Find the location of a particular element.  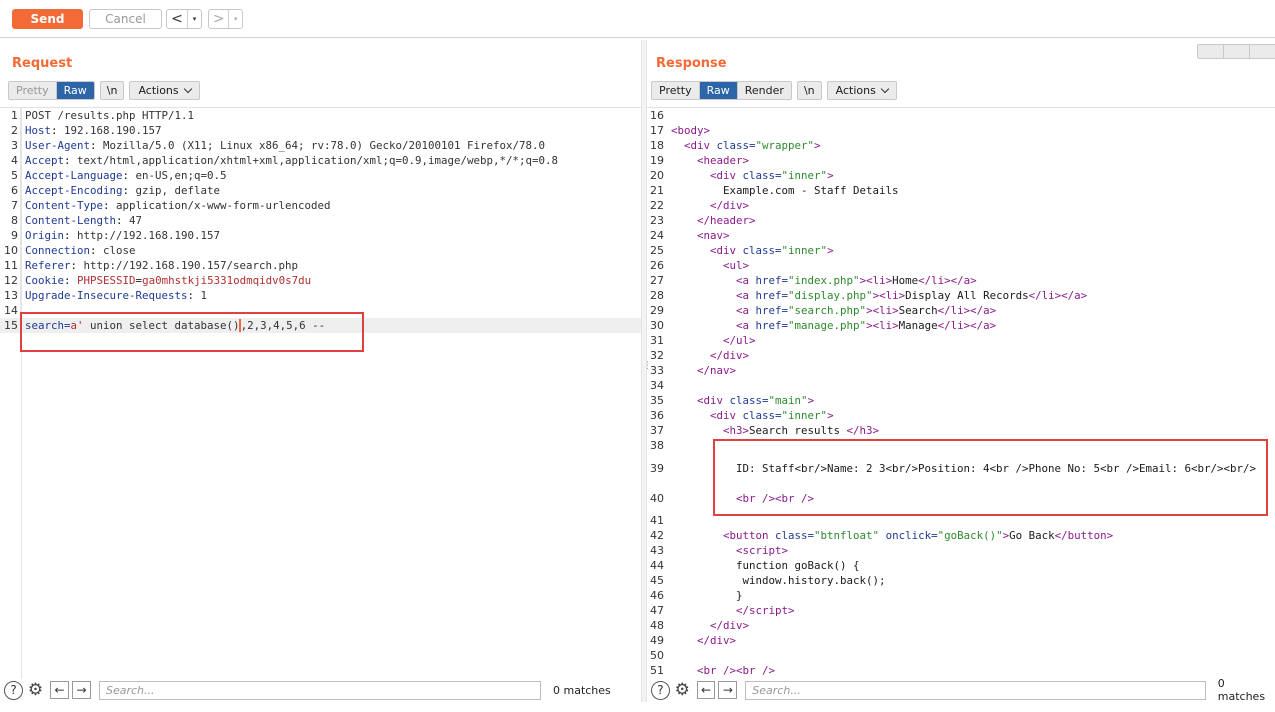

header-value: application/x-www-form-urlencoded is located at coordinates (223, 205).